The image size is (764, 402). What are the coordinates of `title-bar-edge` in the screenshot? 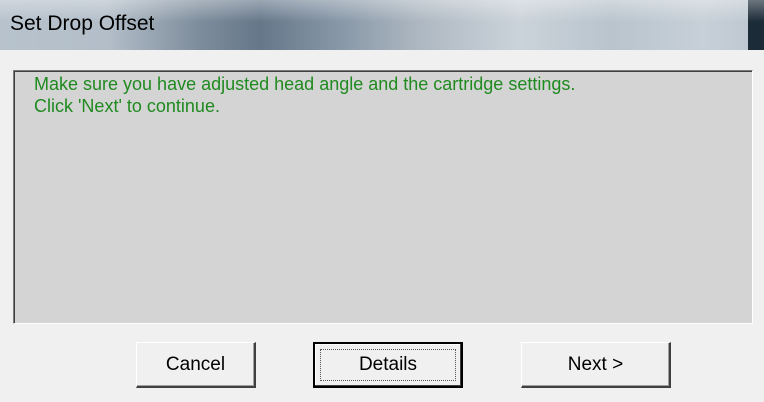 It's located at (756, 25).